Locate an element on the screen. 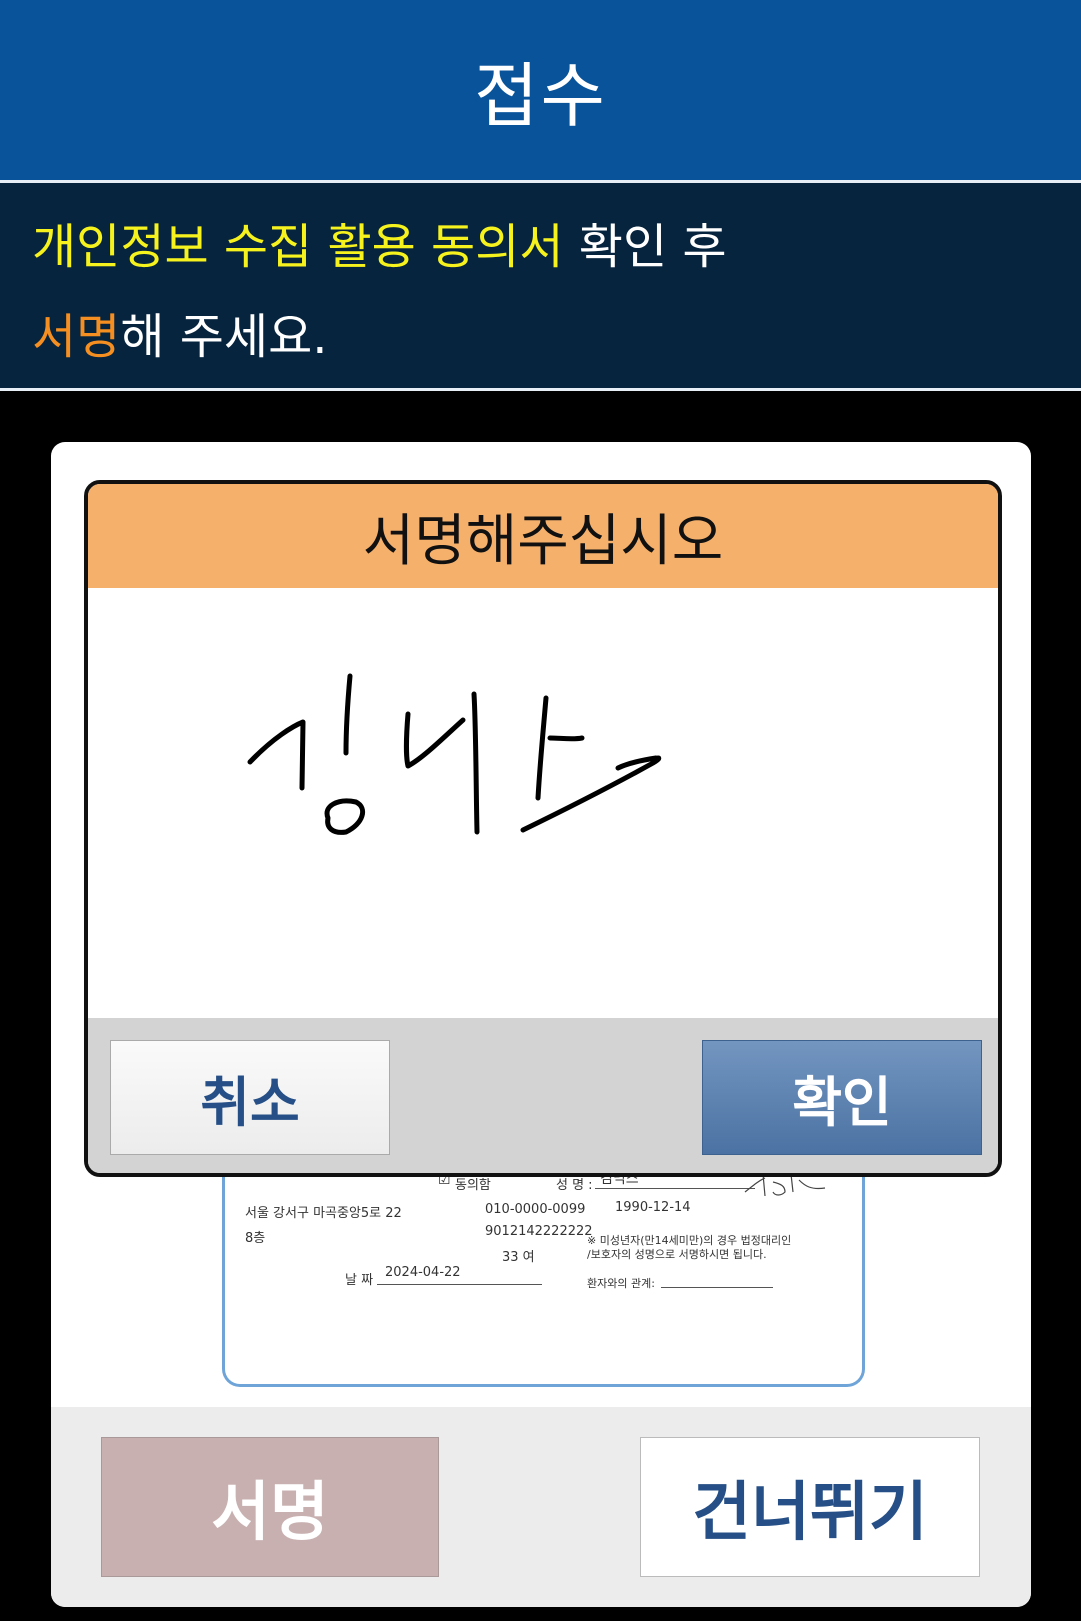  skip-button: 건너뛰기 is located at coordinates (810, 1507).